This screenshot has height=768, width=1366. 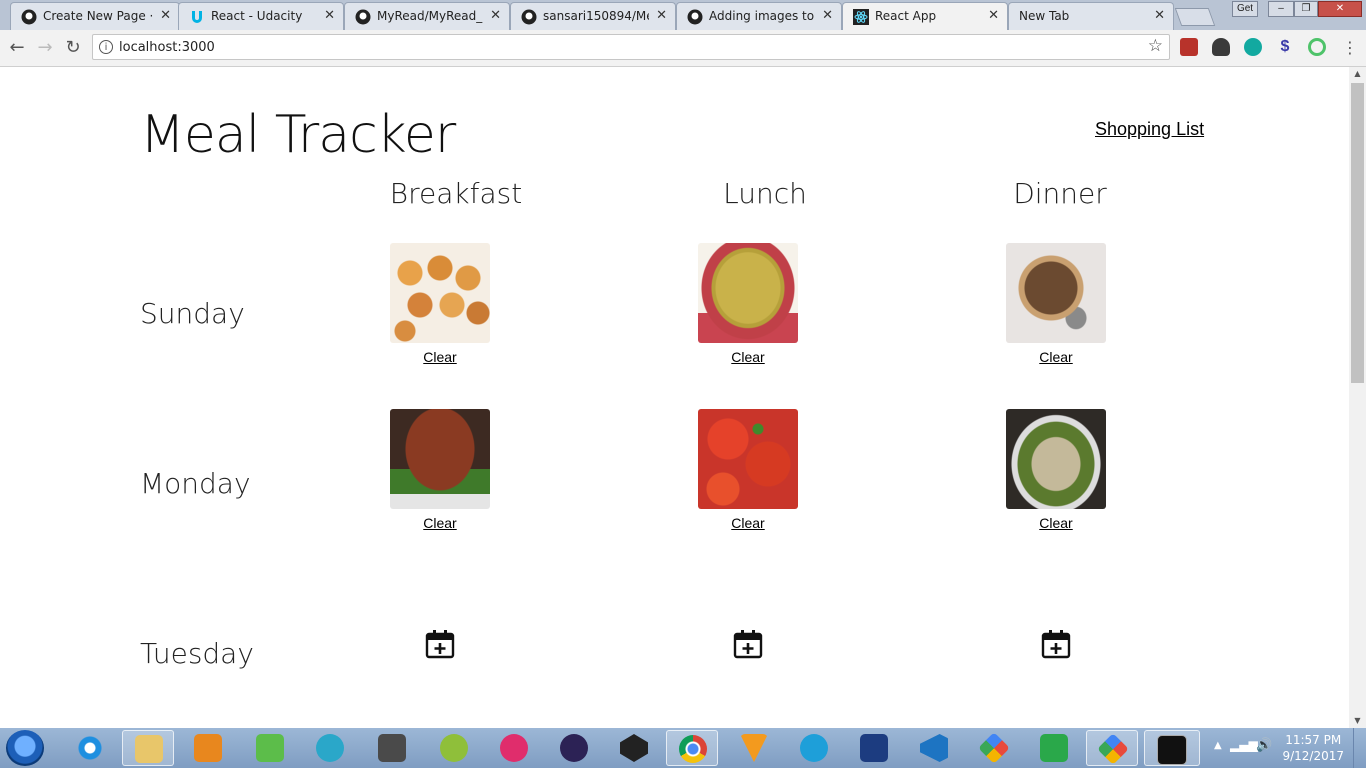 I want to click on evernote-icon, so click(x=1221, y=47).